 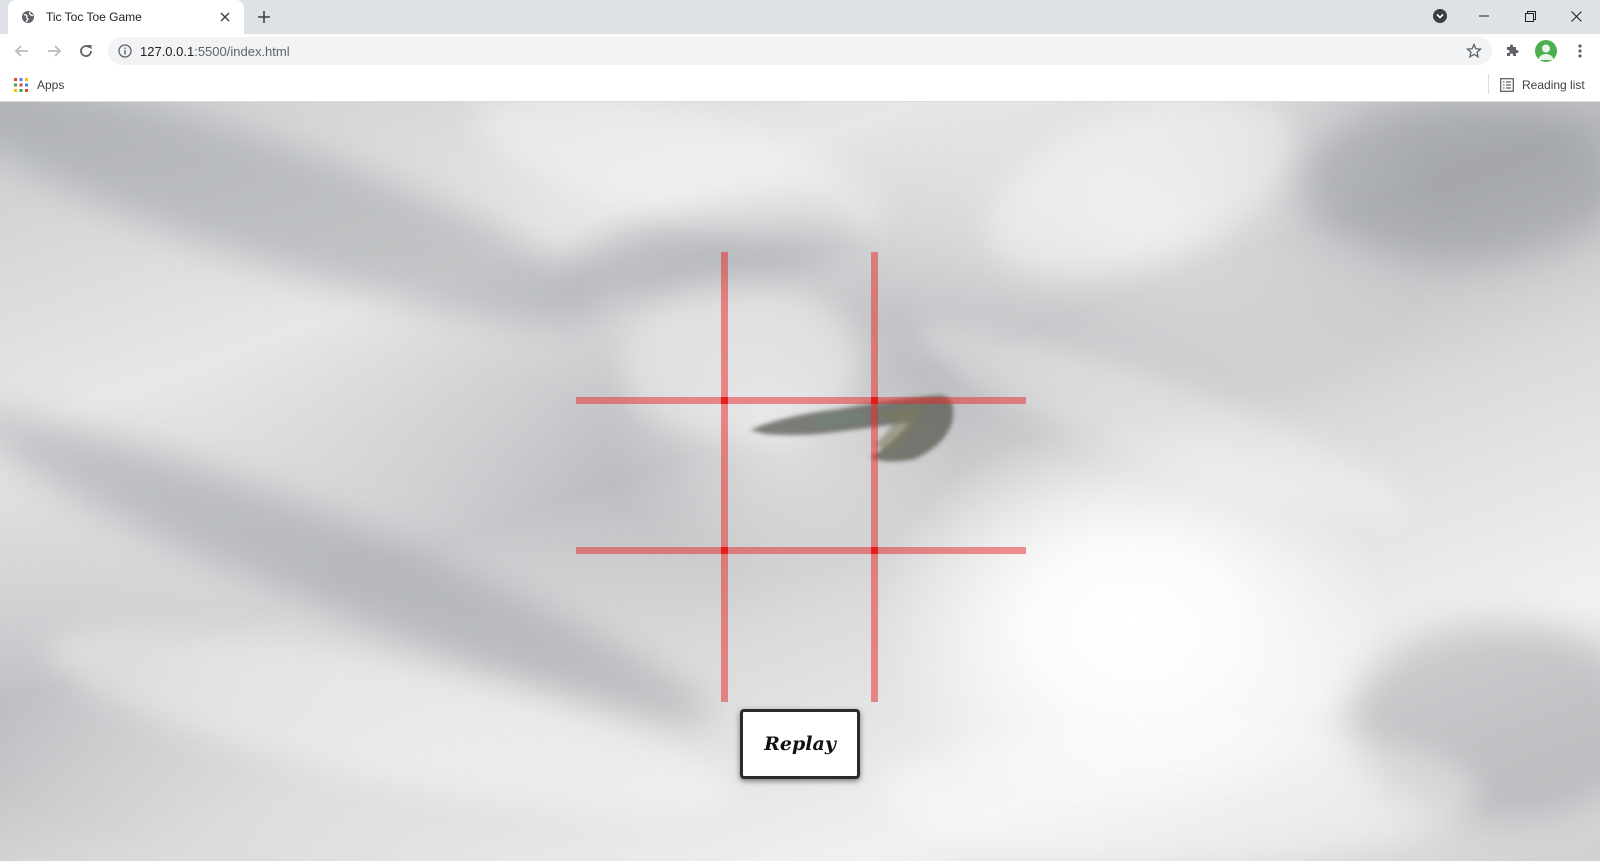 What do you see at coordinates (1546, 51) in the screenshot?
I see `profile-avatar` at bounding box center [1546, 51].